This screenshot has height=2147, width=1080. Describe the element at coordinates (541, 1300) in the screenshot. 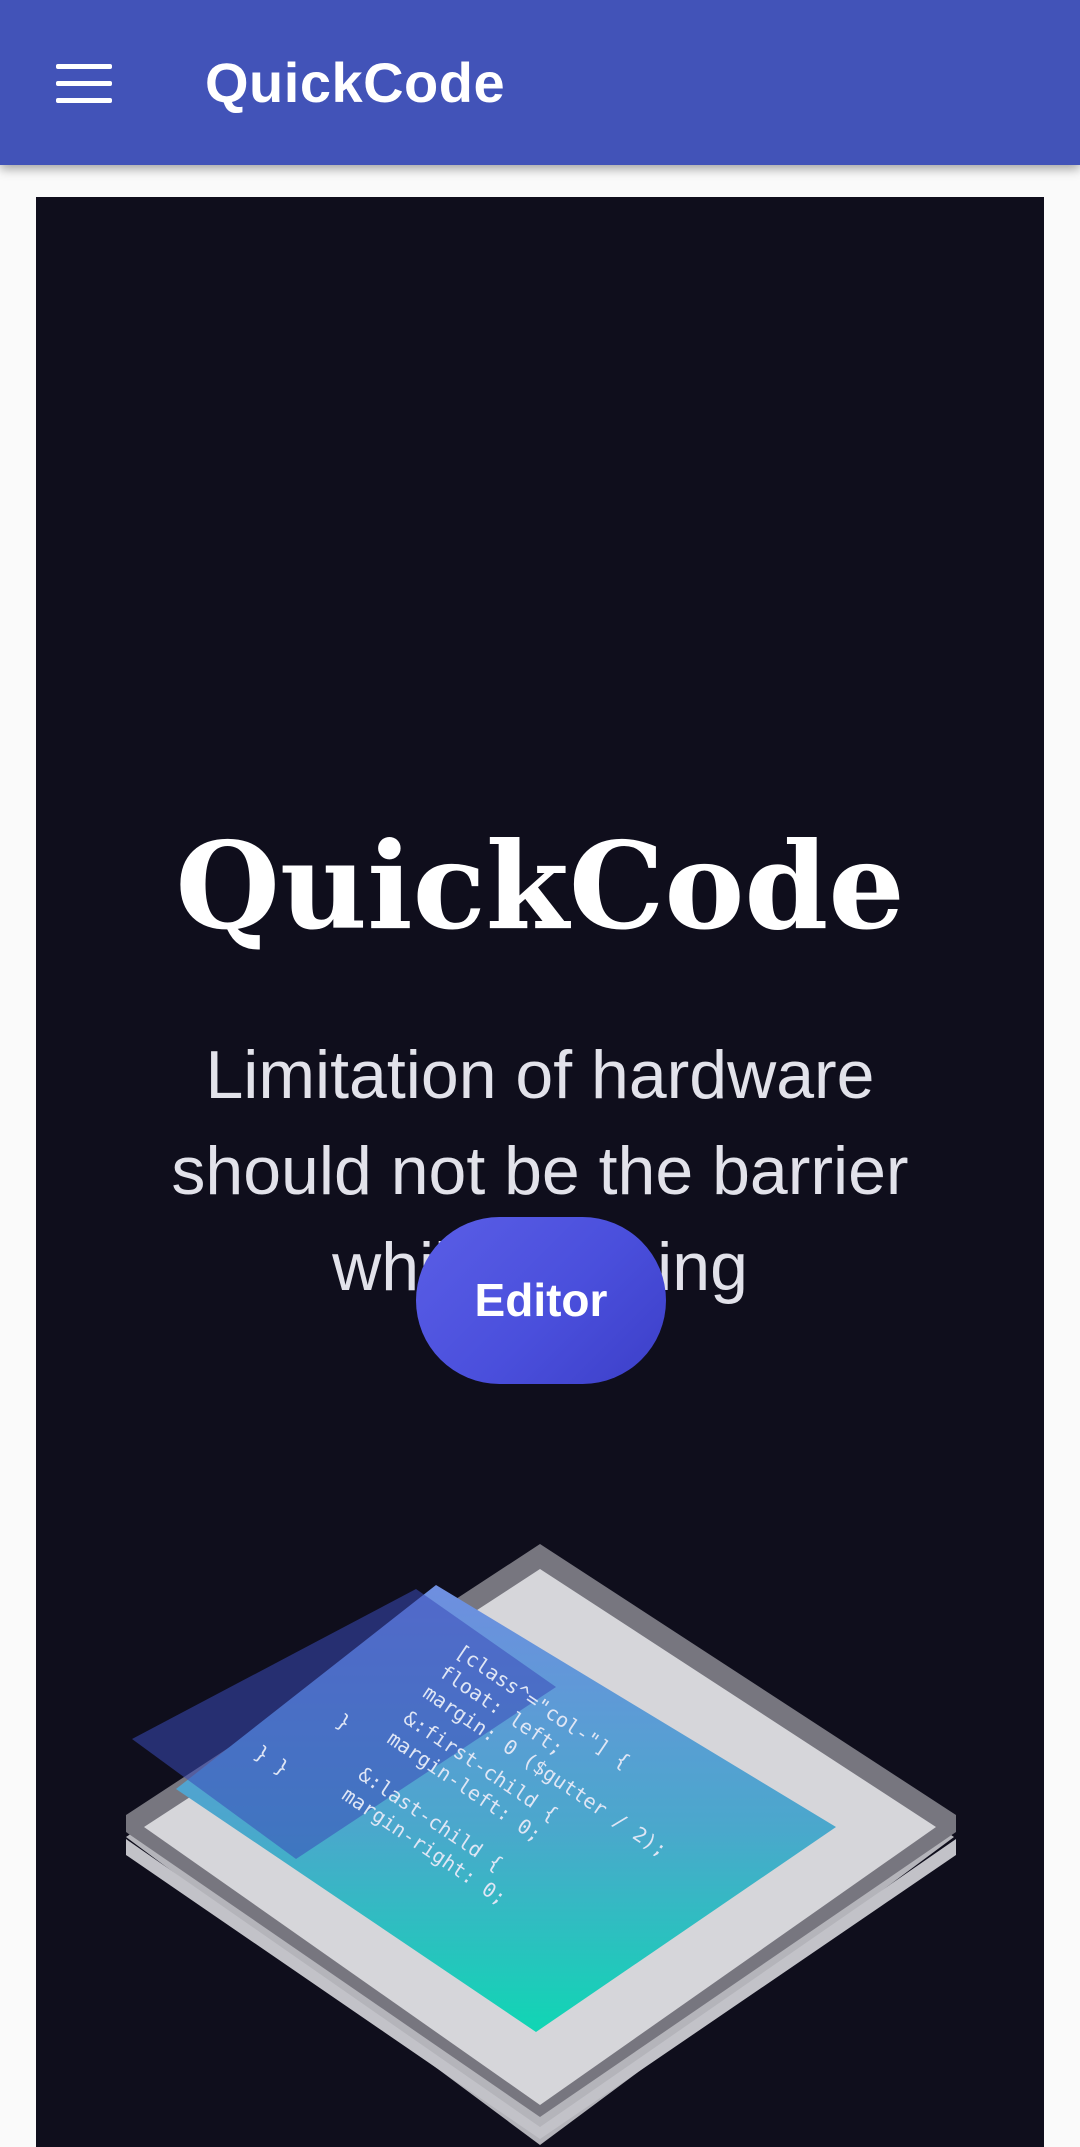

I see `editor-button: Editor` at that location.